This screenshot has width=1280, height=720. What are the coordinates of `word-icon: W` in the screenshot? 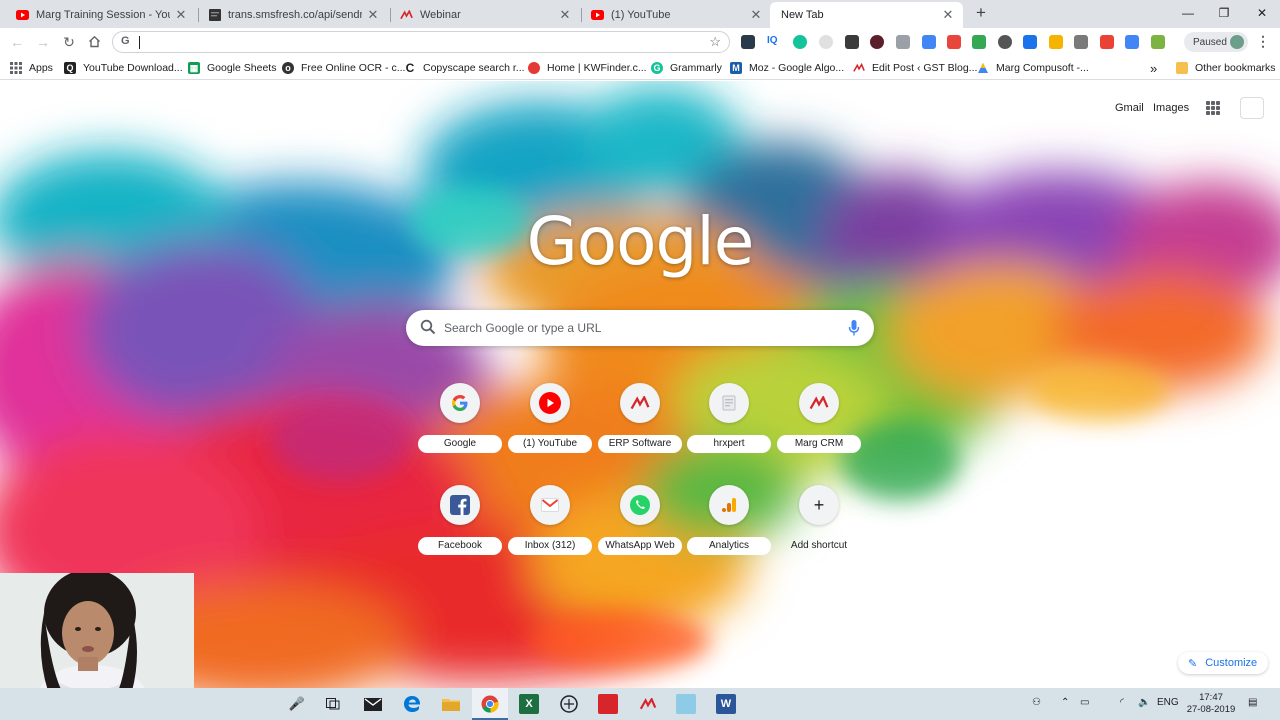 It's located at (726, 704).